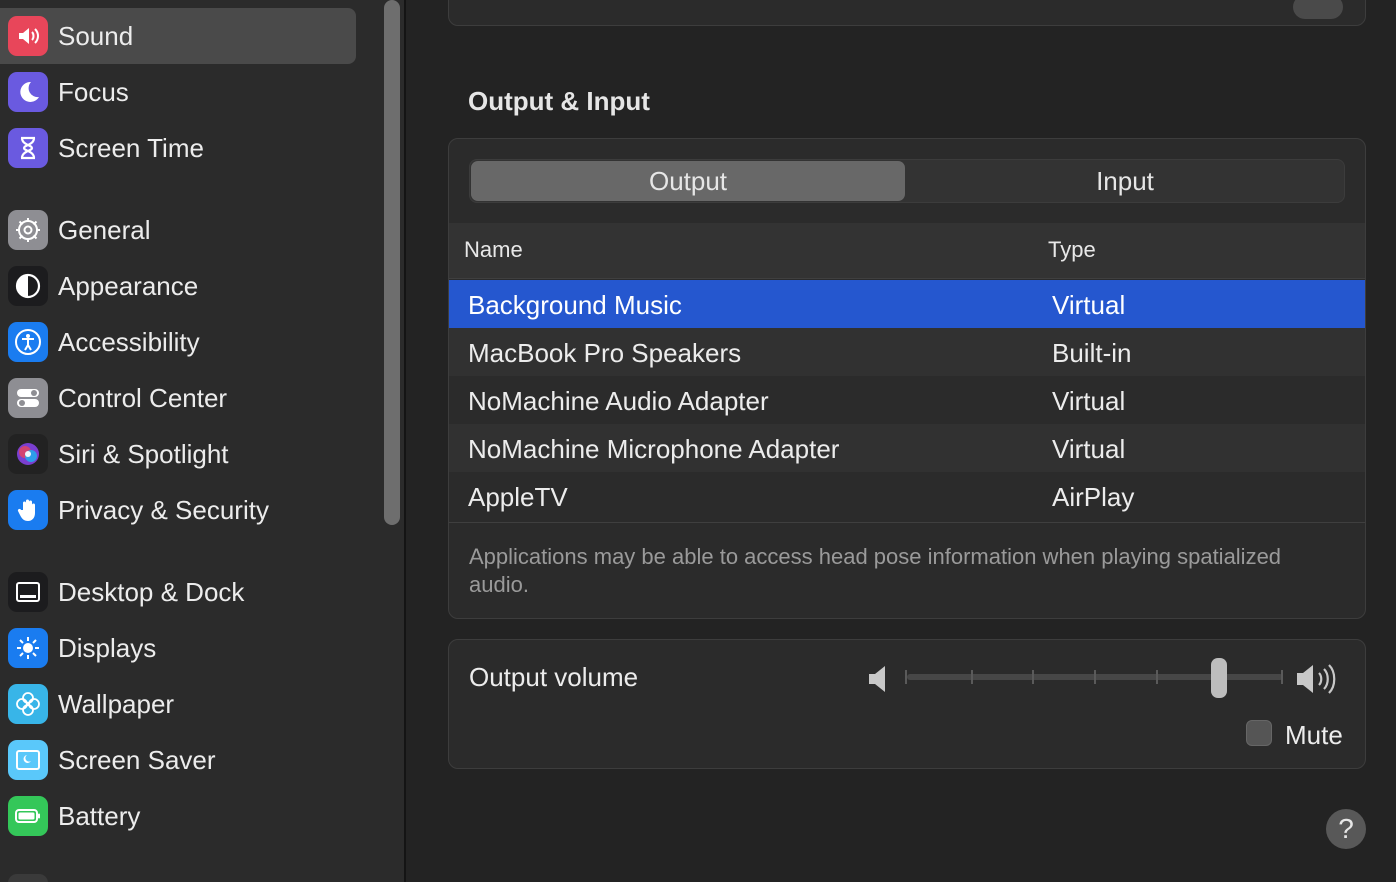 This screenshot has width=1396, height=882. Describe the element at coordinates (654, 449) in the screenshot. I see `device-name: NoMachine Microphone Adapter` at that location.